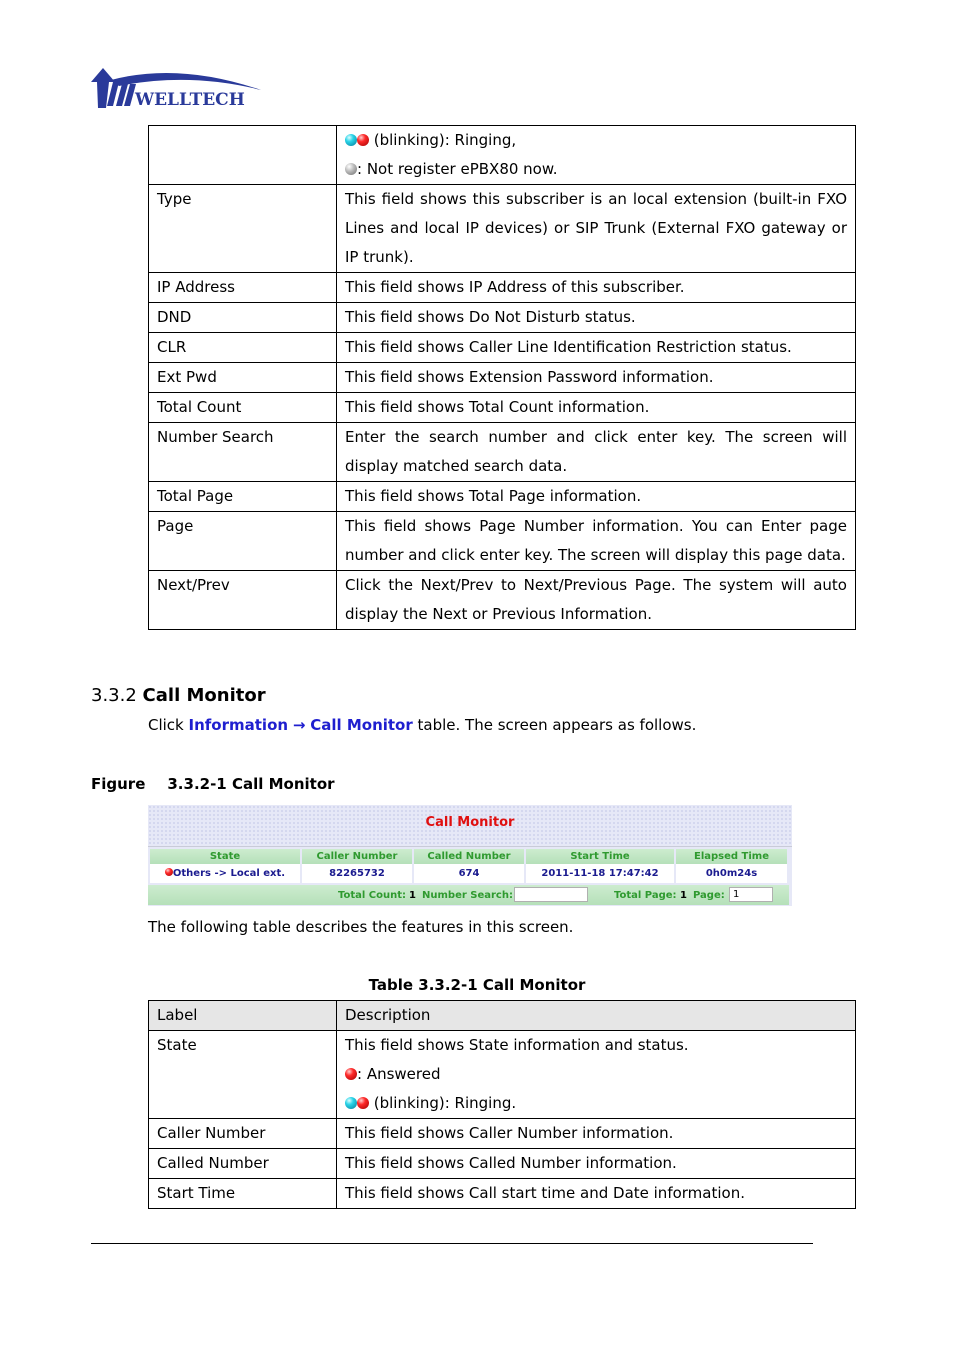 This screenshot has width=954, height=1350. Describe the element at coordinates (372, 895) in the screenshot. I see `total-count-label: Total Count:` at that location.